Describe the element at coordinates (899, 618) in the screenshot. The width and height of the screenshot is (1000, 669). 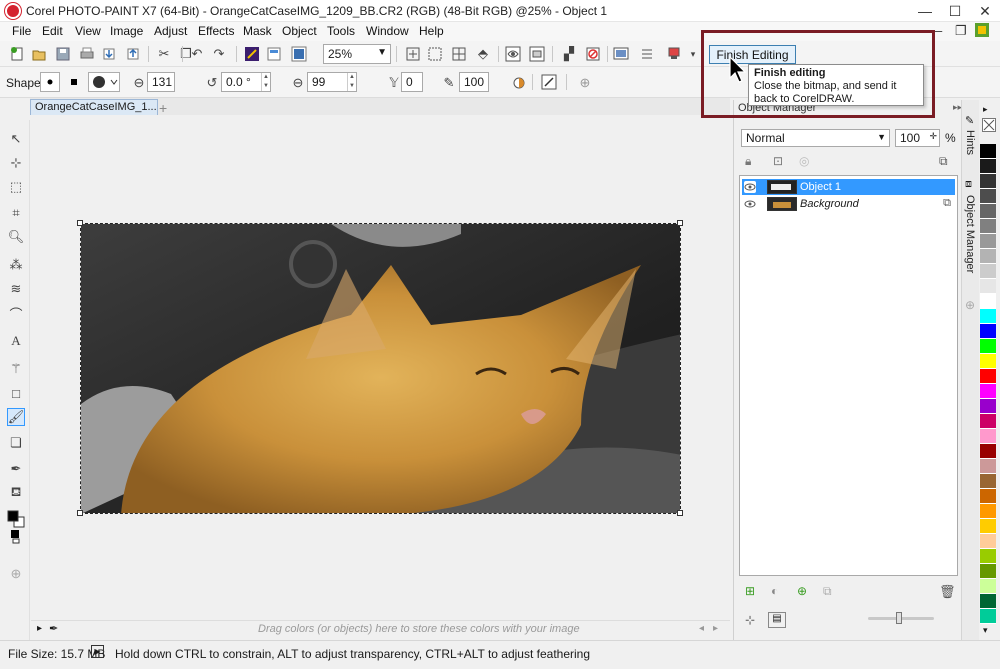
I see `slider-thumb` at that location.